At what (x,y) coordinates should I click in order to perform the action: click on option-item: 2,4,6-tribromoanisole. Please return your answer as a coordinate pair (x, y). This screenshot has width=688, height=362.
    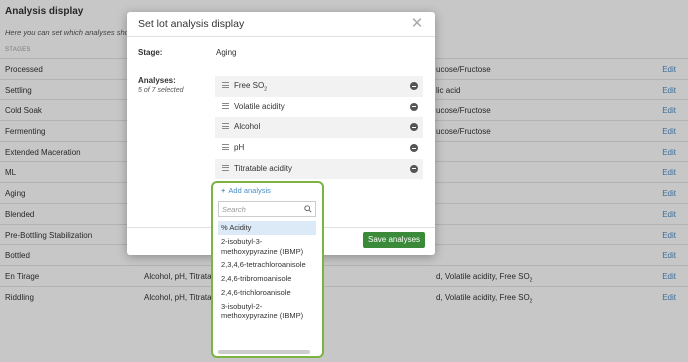
    Looking at the image, I should click on (267, 279).